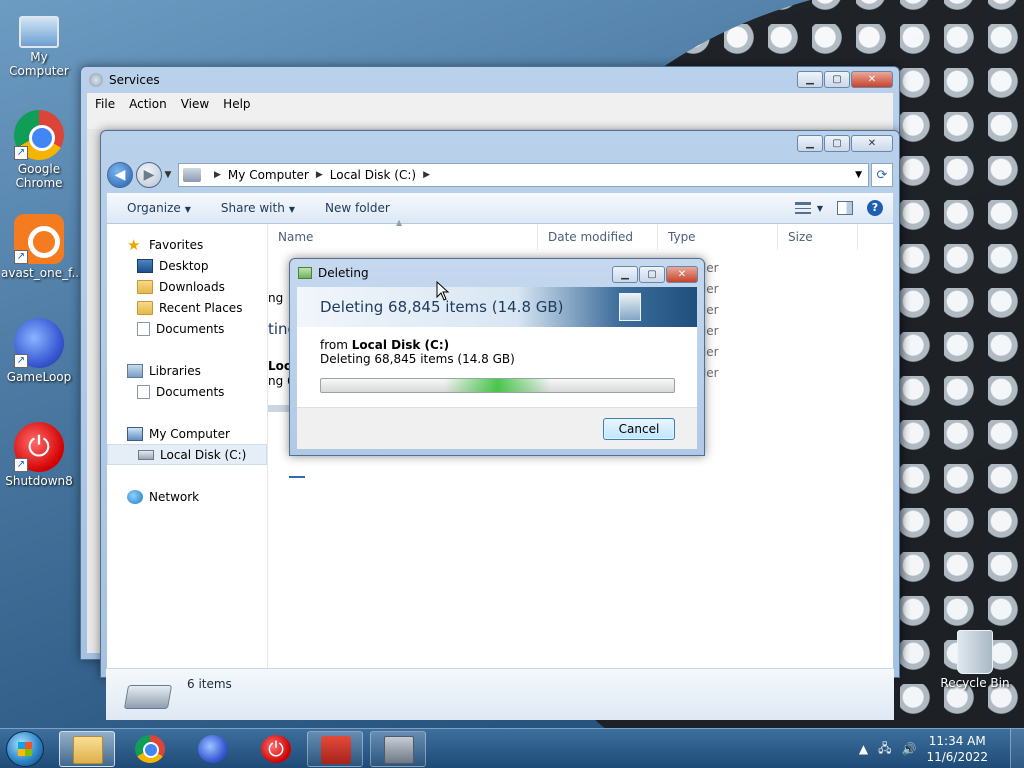  I want to click on nav-label: Downloads, so click(192, 286).